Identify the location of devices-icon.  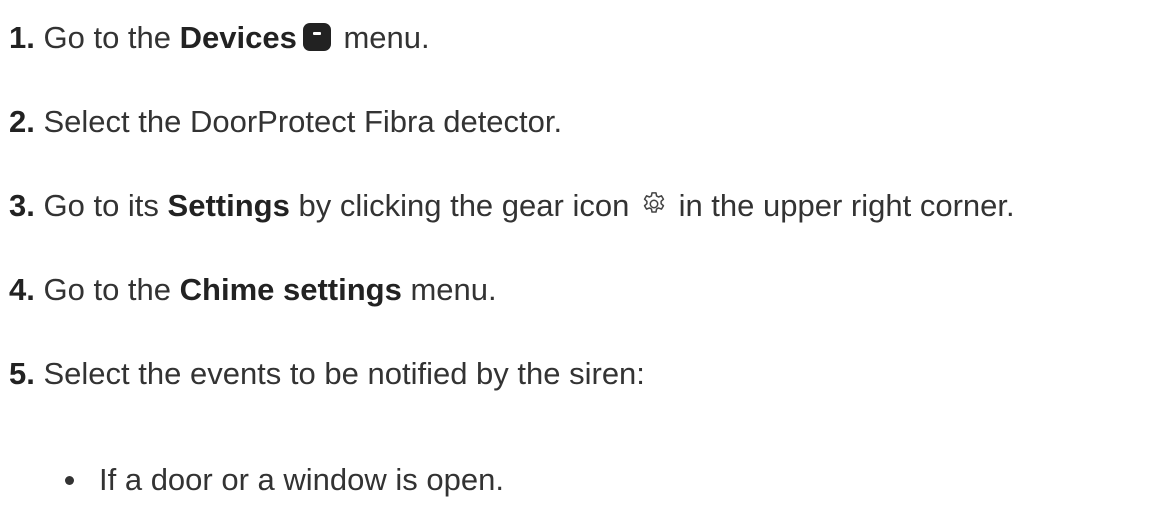
(316, 37).